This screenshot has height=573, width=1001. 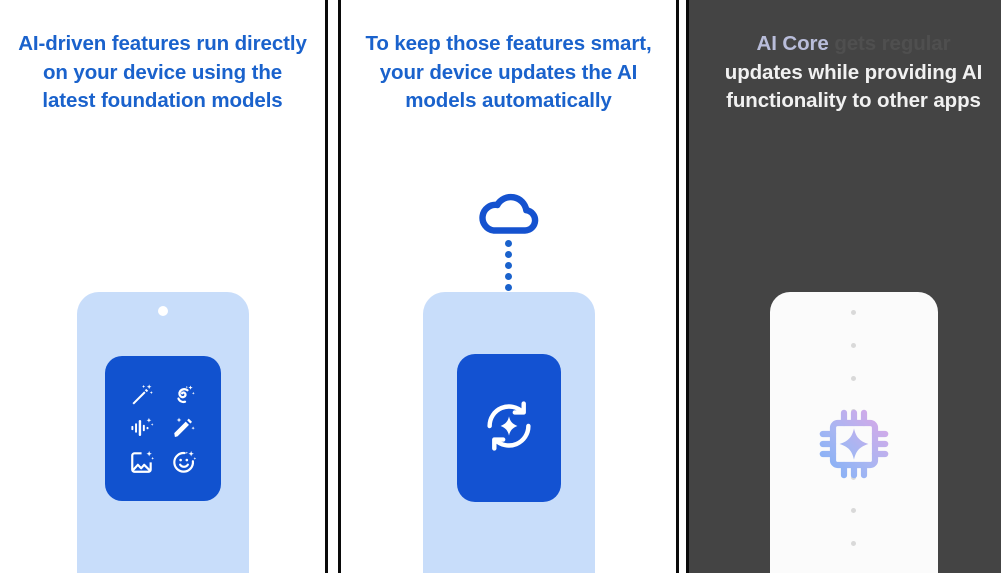 I want to click on ai-features-card, so click(x=162, y=428).